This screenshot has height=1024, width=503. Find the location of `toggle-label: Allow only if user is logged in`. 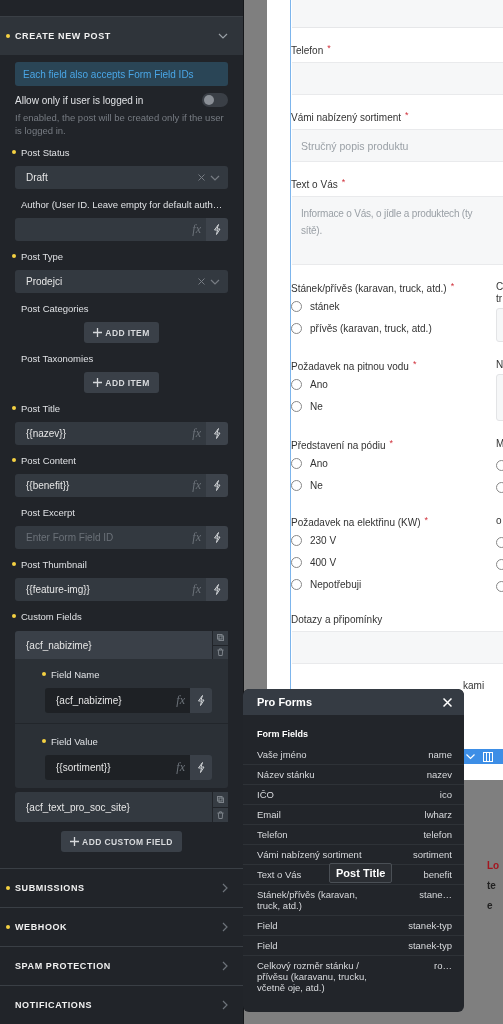

toggle-label: Allow only if user is logged in is located at coordinates (79, 100).